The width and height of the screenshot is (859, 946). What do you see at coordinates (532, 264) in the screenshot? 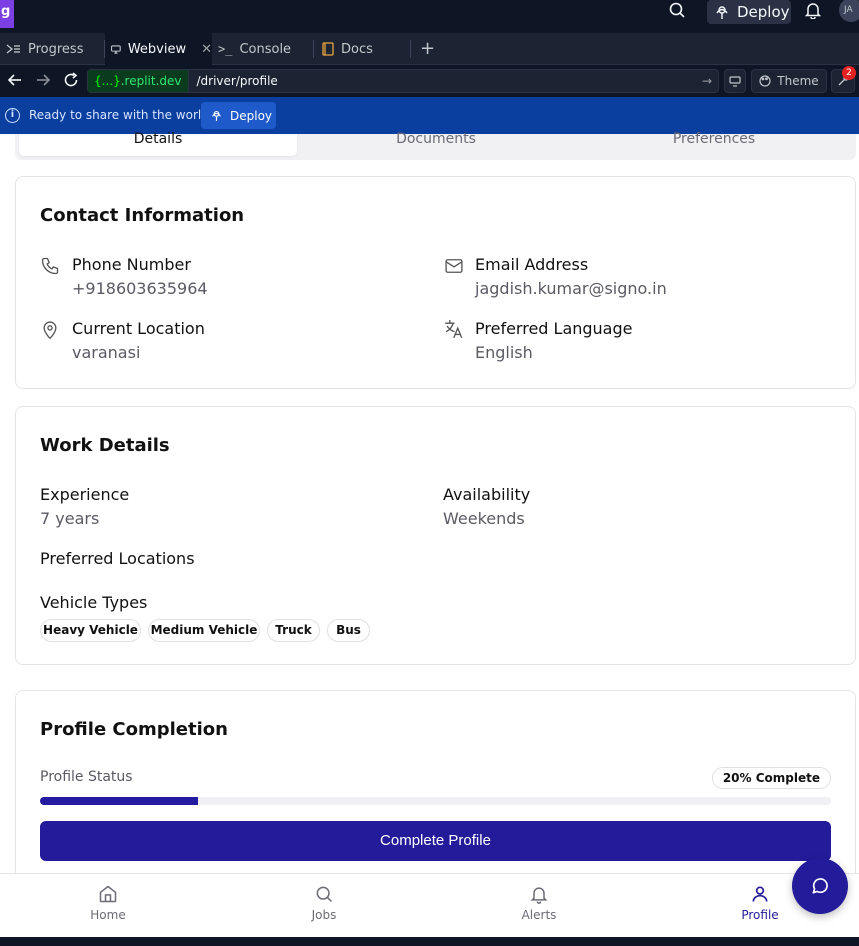
I see `email-label: Email Address` at bounding box center [532, 264].